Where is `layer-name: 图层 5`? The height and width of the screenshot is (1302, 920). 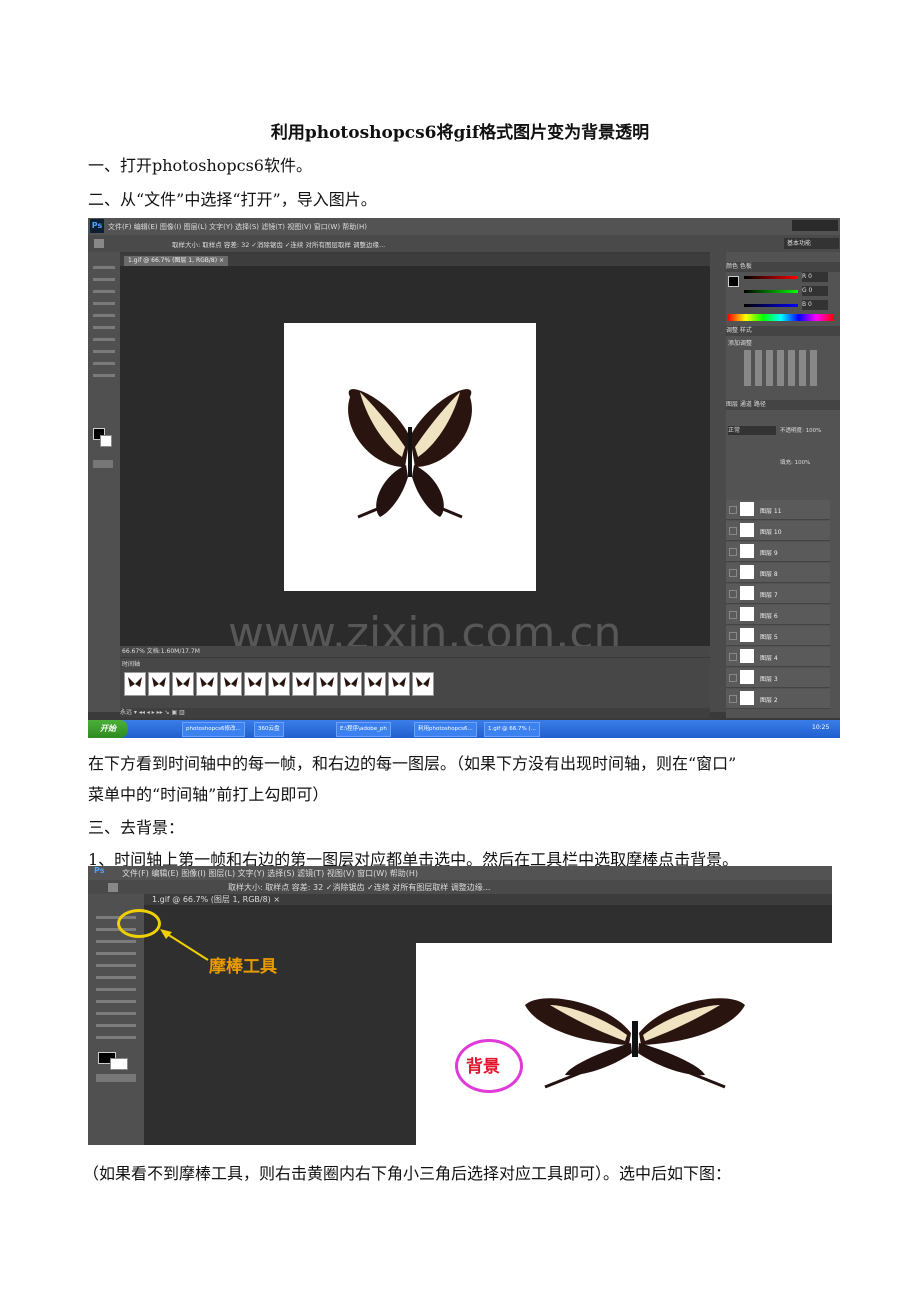 layer-name: 图层 5 is located at coordinates (769, 637).